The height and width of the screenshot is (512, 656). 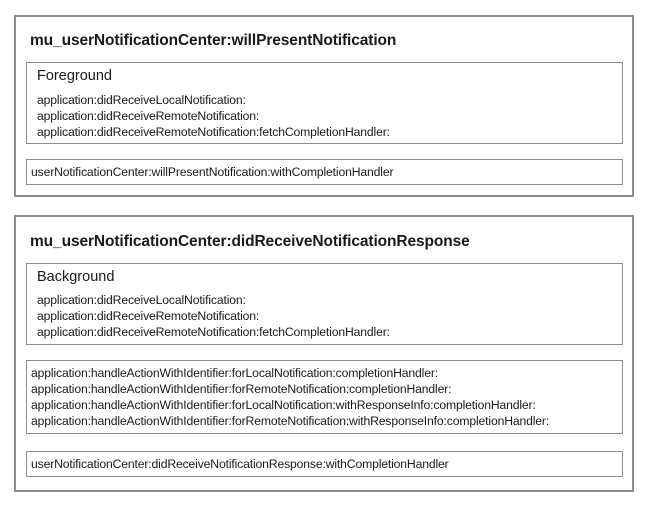 I want to click on foreground-heading: Foreground, so click(x=74, y=76).